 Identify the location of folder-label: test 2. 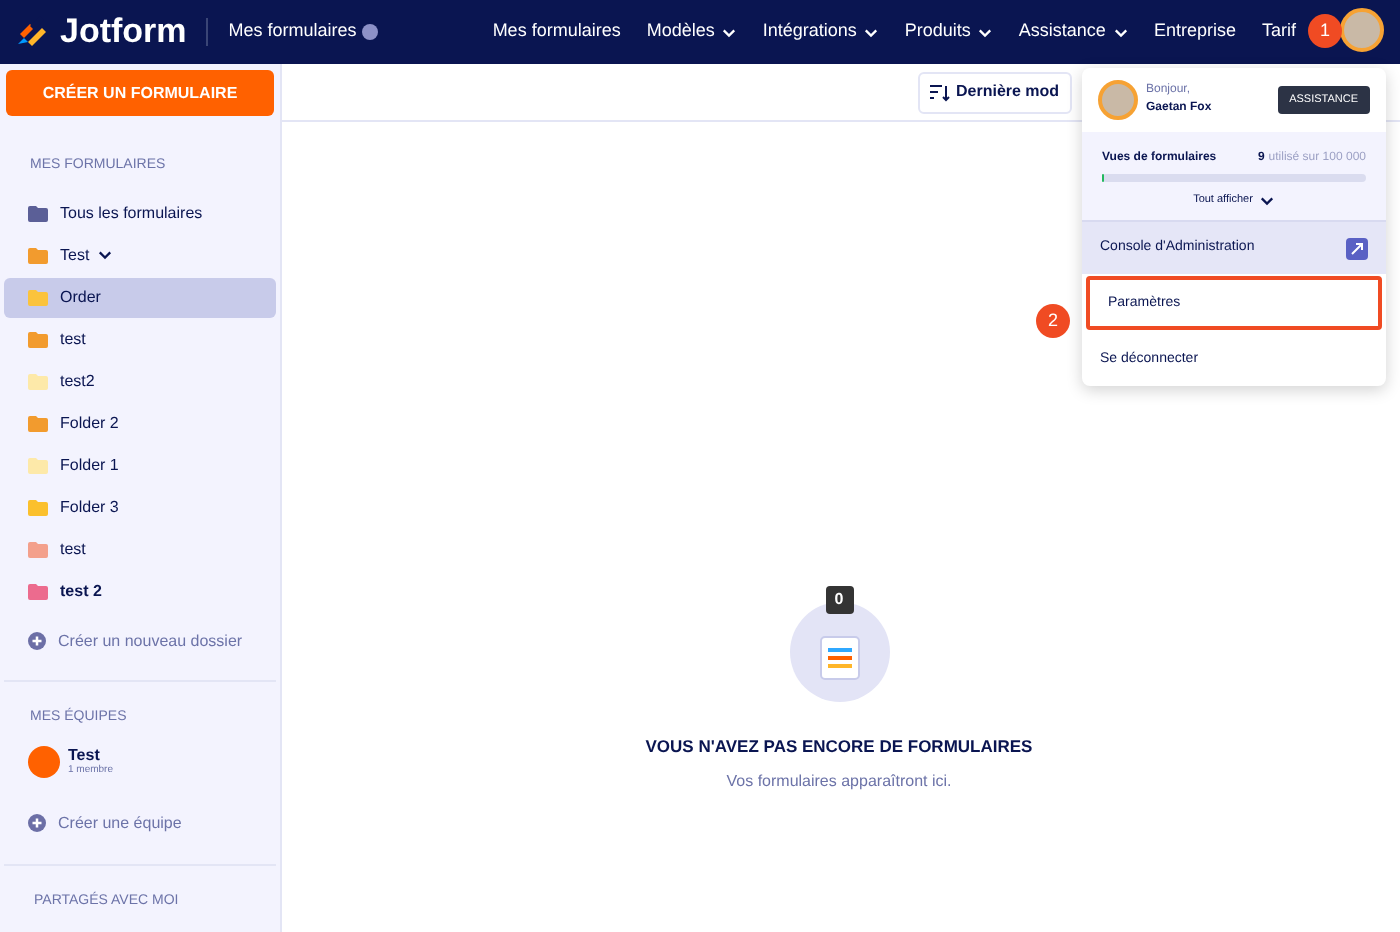
(81, 591).